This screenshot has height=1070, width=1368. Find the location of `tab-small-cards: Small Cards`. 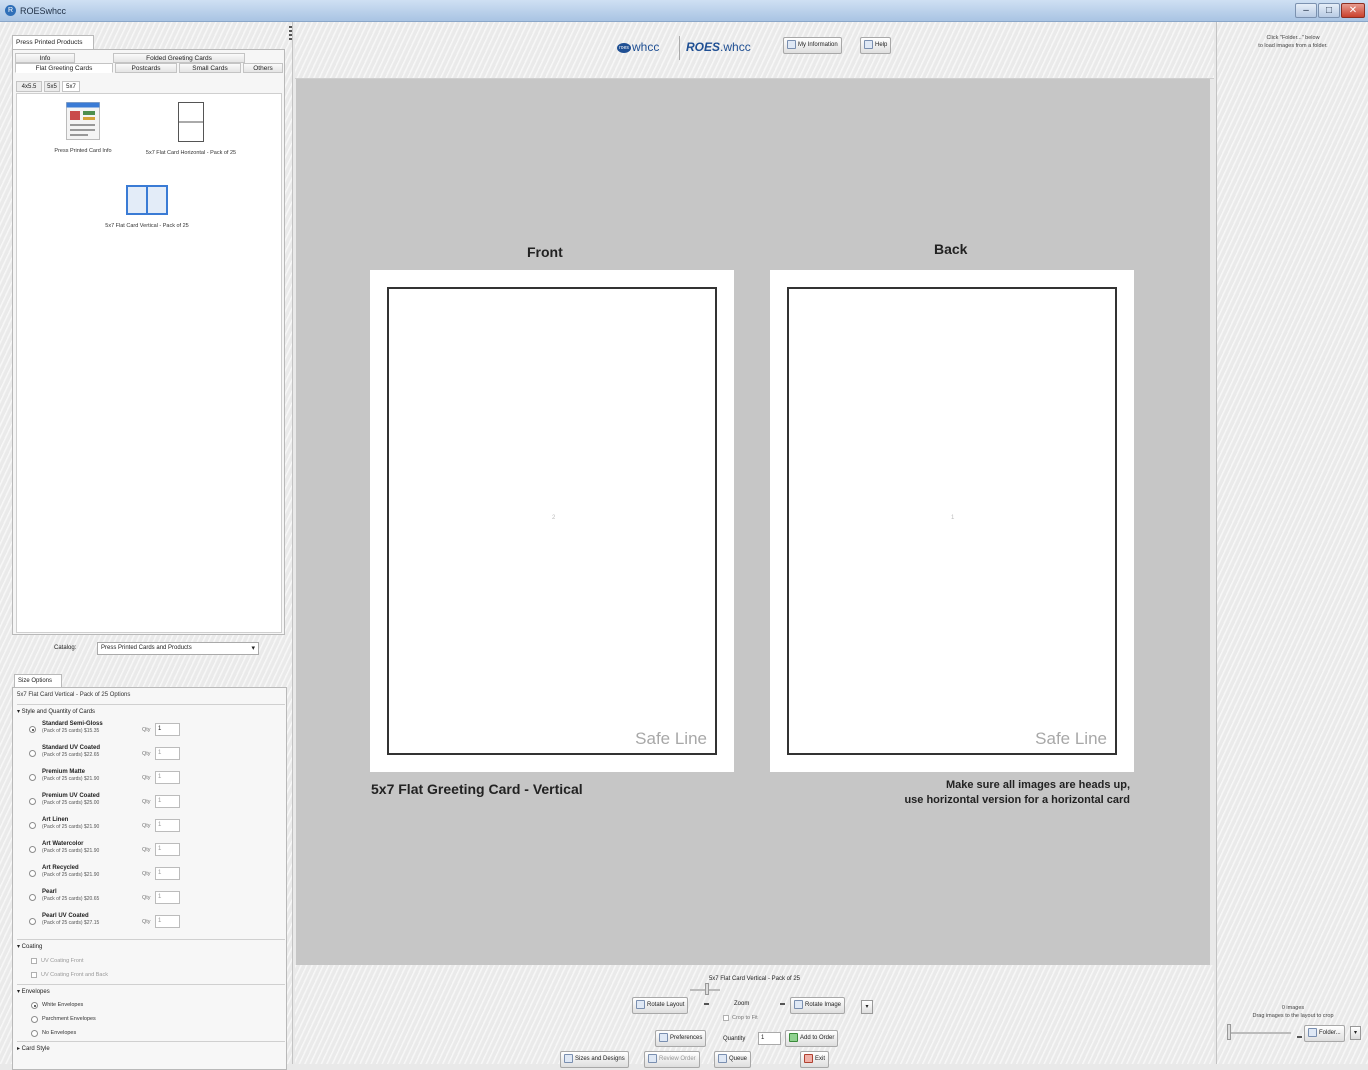

tab-small-cards: Small Cards is located at coordinates (210, 68).